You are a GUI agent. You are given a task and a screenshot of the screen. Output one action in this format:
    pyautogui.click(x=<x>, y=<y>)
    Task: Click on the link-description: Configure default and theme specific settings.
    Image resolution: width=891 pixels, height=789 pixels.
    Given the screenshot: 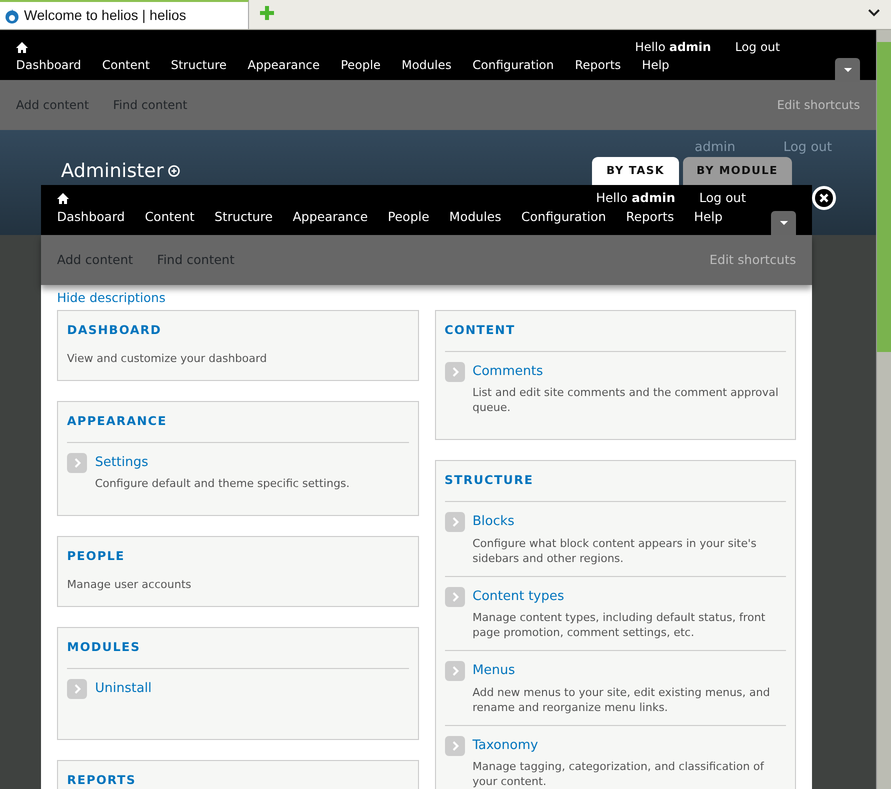 What is the action you would take?
    pyautogui.click(x=222, y=484)
    